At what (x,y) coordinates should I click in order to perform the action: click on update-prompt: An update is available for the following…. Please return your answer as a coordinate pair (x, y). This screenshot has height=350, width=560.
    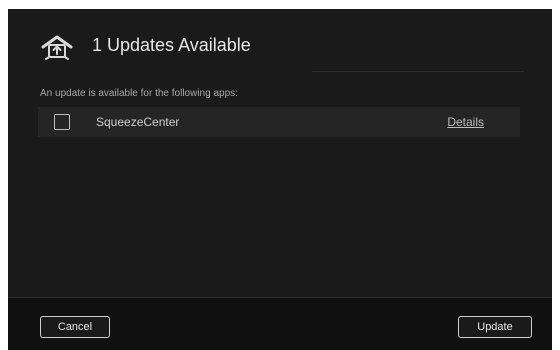
    Looking at the image, I should click on (139, 93).